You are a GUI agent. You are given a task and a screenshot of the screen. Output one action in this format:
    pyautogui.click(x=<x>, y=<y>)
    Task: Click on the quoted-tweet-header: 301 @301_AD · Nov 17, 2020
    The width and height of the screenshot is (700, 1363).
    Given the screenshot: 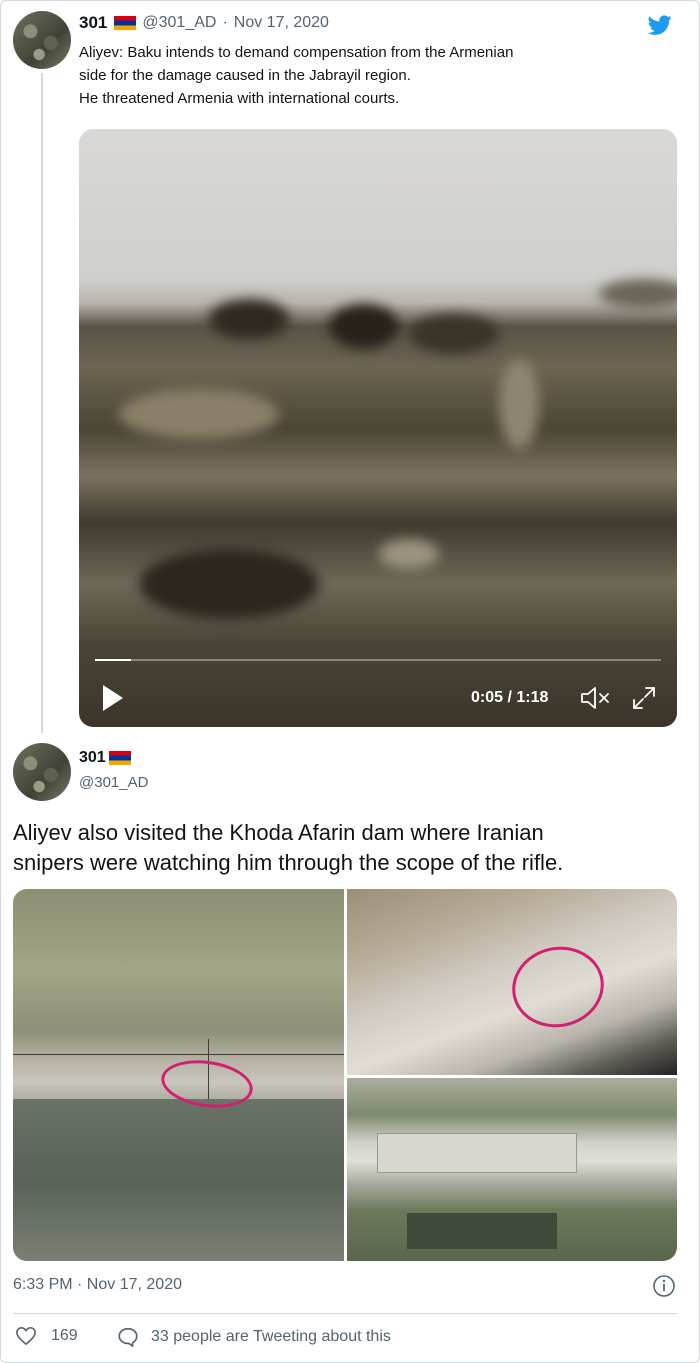 What is the action you would take?
    pyautogui.click(x=204, y=23)
    